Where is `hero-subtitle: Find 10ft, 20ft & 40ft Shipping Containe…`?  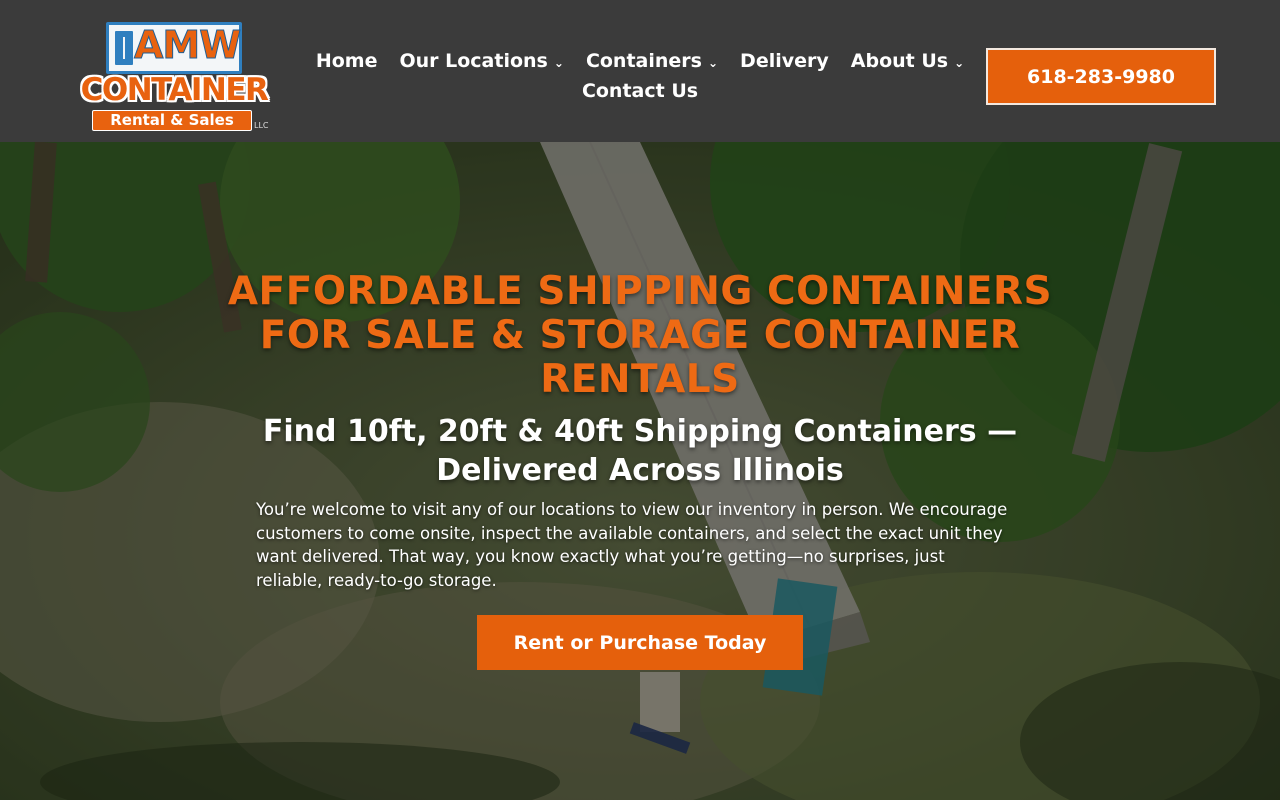 hero-subtitle: Find 10ft, 20ft & 40ft Shipping Containe… is located at coordinates (640, 451).